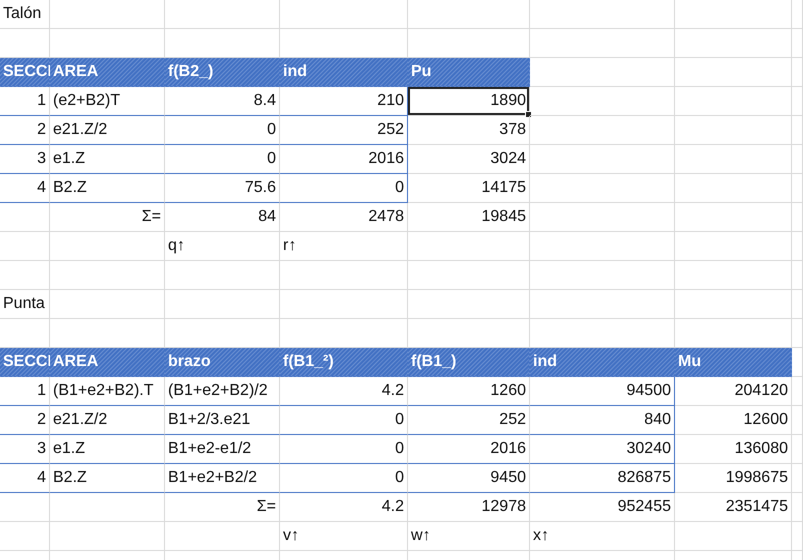  What do you see at coordinates (222, 188) in the screenshot?
I see `table-cell: 75.6` at bounding box center [222, 188].